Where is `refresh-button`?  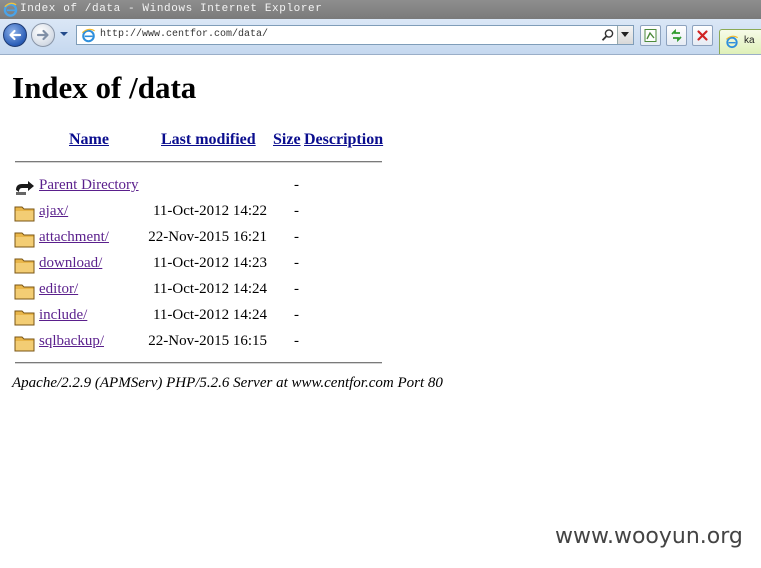
refresh-button is located at coordinates (676, 35).